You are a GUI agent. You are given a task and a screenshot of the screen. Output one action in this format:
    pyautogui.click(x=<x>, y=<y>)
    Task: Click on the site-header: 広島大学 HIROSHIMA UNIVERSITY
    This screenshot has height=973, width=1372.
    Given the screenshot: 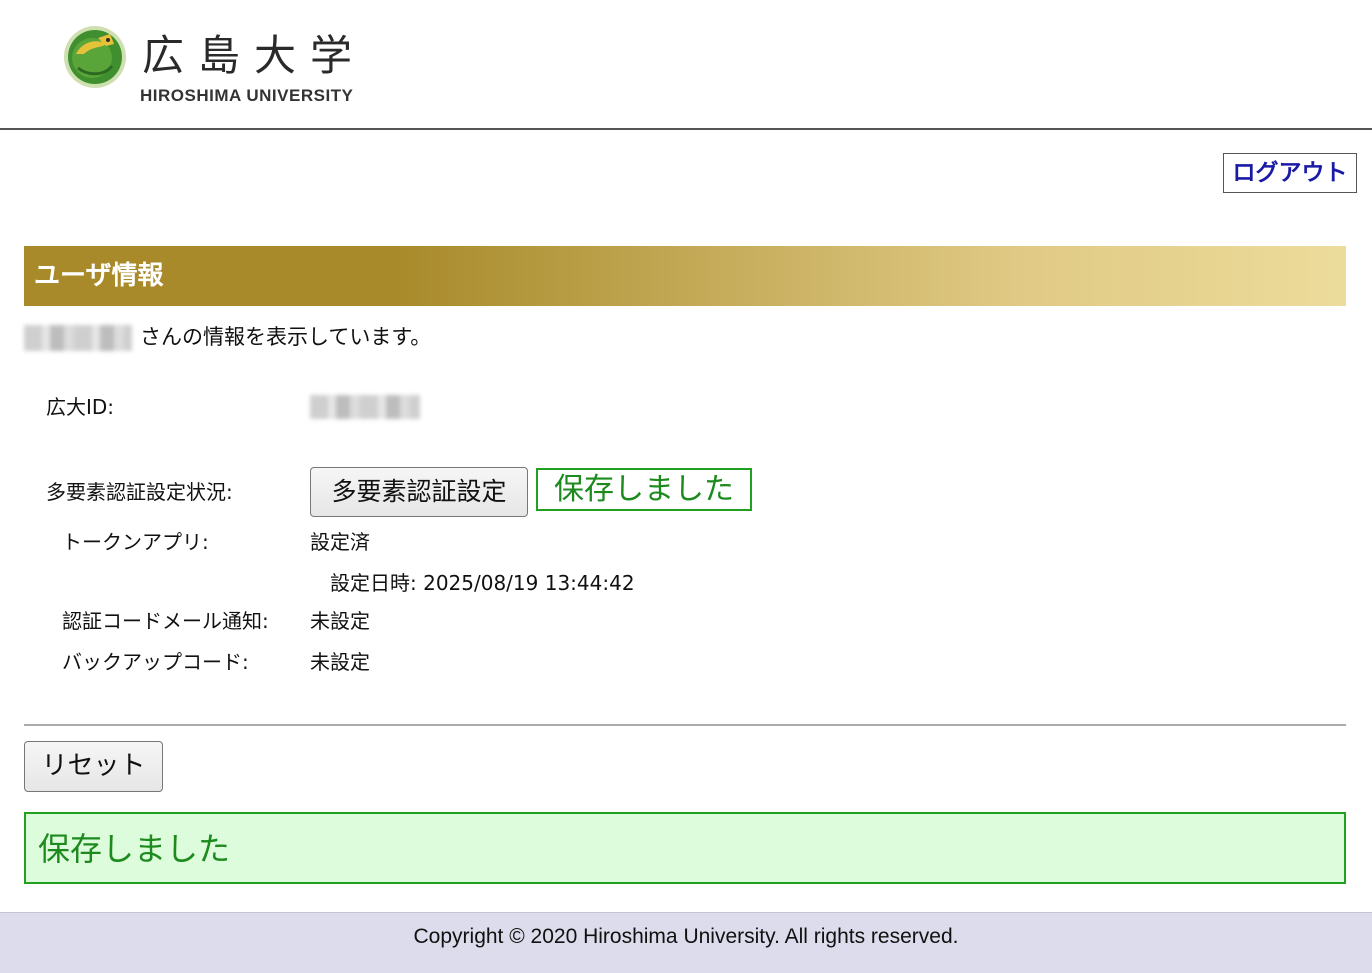 What is the action you would take?
    pyautogui.click(x=686, y=65)
    